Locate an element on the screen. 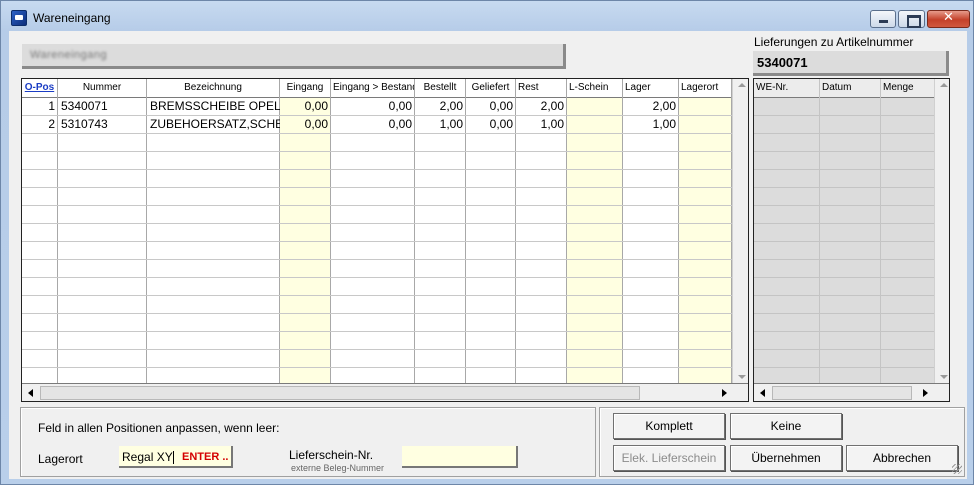 Image resolution: width=974 pixels, height=485 pixels. column-we-nr: WE-Nr. is located at coordinates (787, 231).